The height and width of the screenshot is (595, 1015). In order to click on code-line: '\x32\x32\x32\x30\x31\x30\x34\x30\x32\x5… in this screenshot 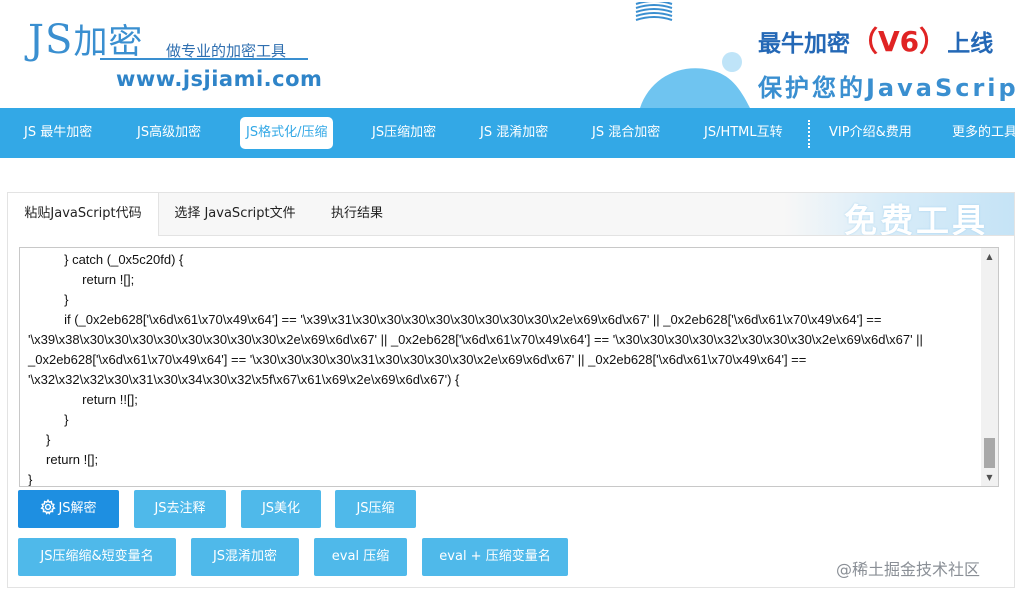, I will do `click(244, 379)`.